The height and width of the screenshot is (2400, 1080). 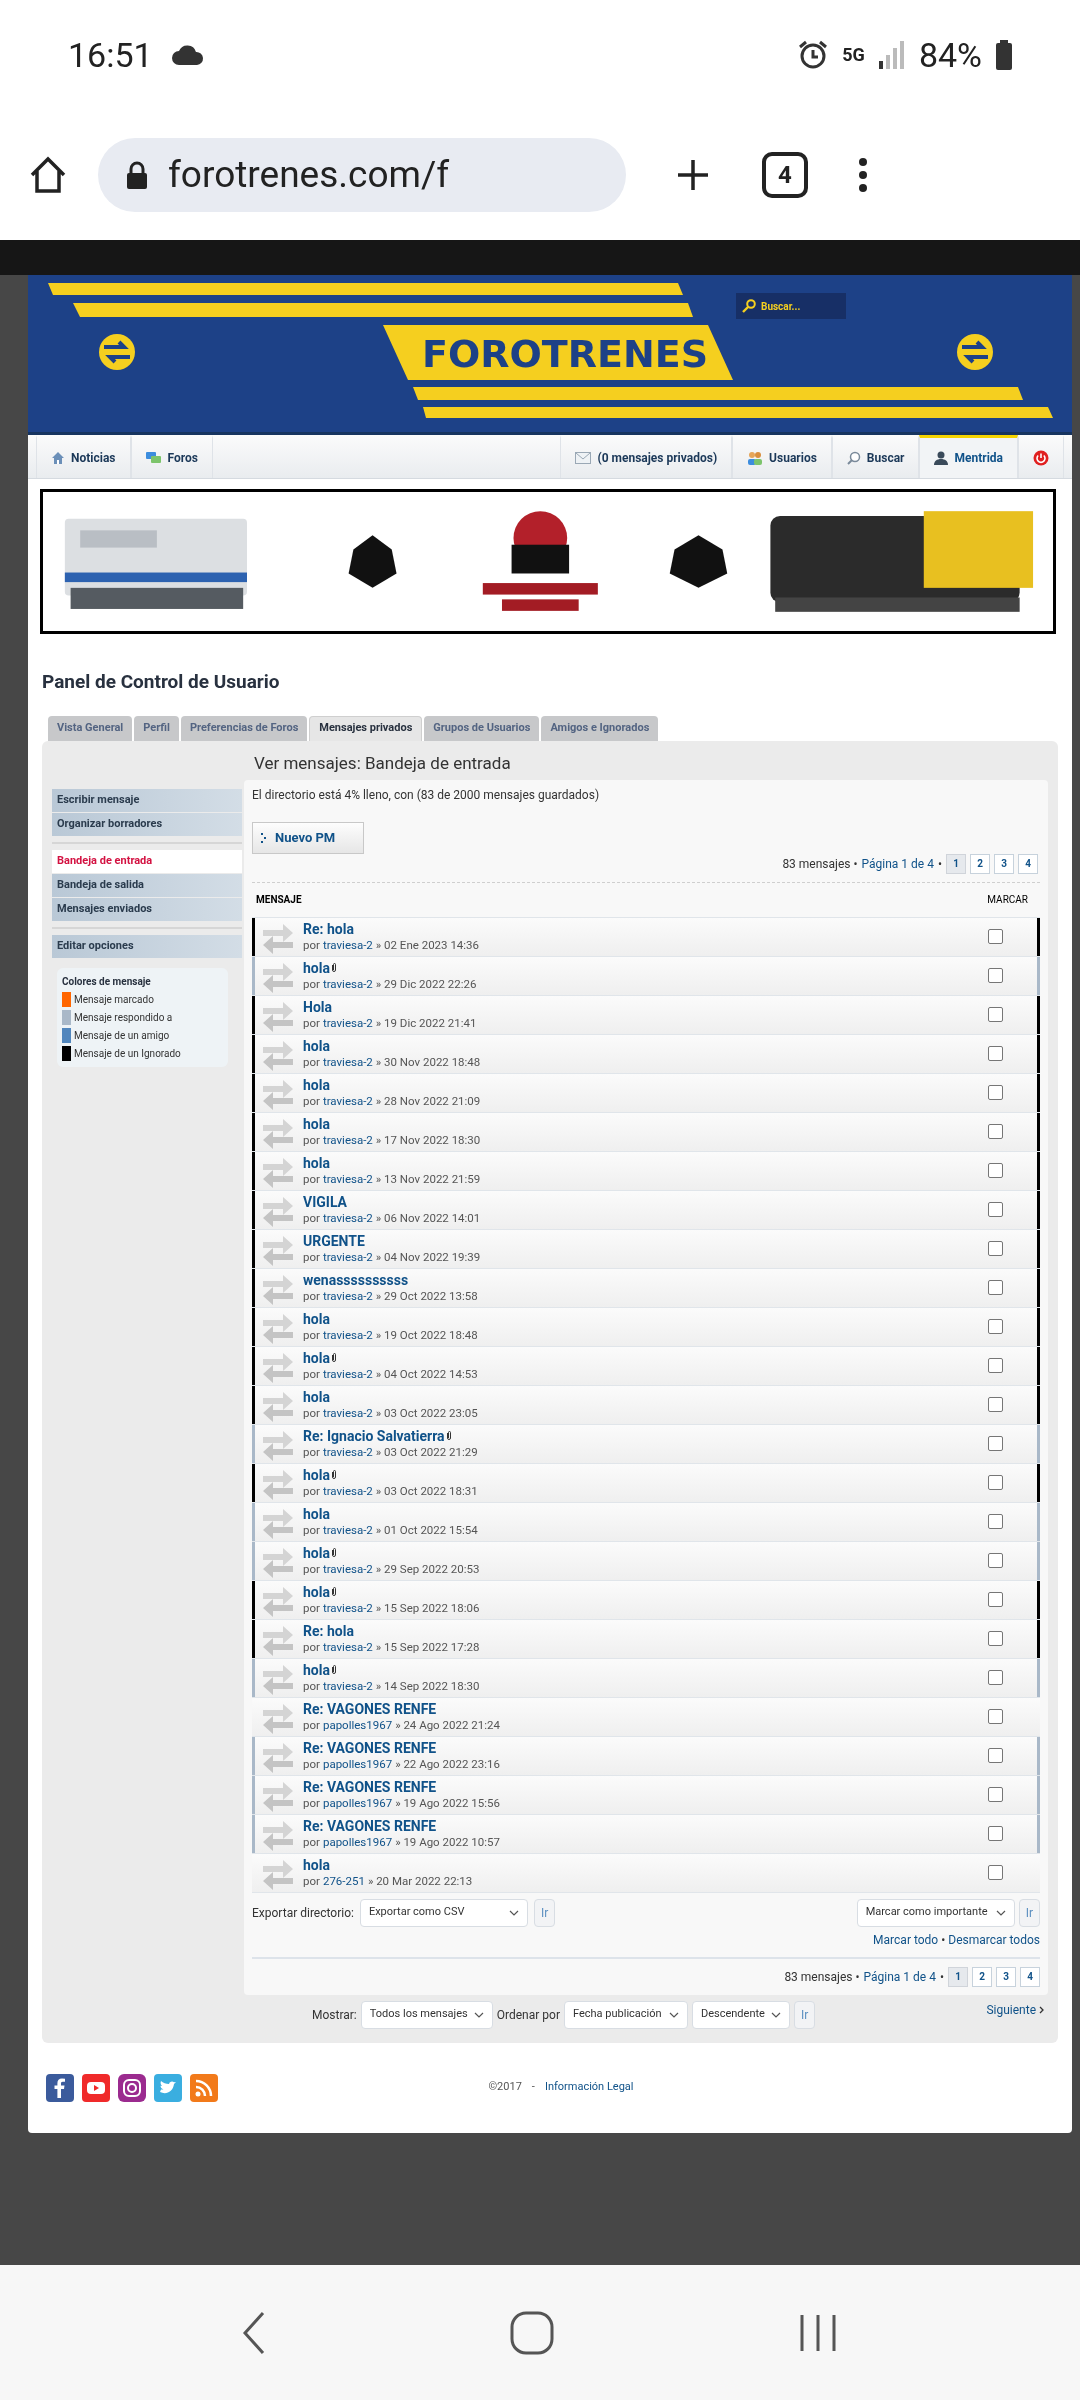 I want to click on unmark-all-link: Desmarcar todos, so click(x=994, y=1939).